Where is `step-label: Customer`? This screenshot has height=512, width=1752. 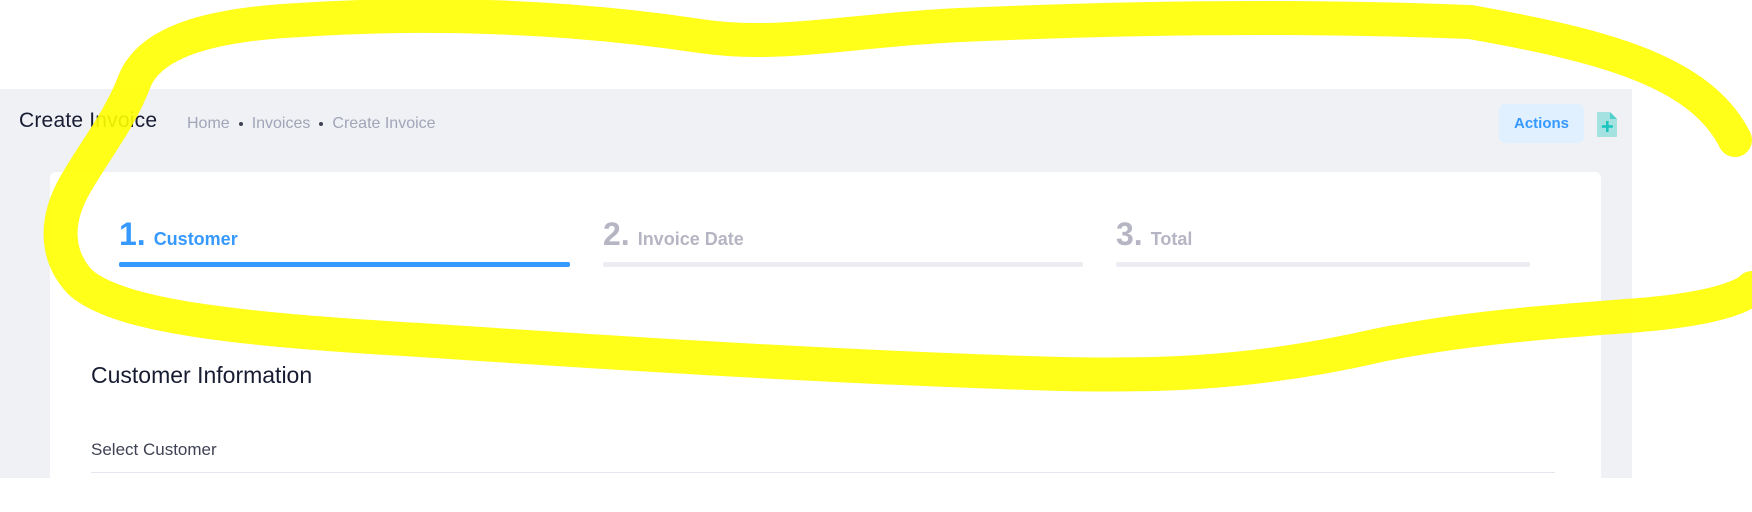 step-label: Customer is located at coordinates (195, 239).